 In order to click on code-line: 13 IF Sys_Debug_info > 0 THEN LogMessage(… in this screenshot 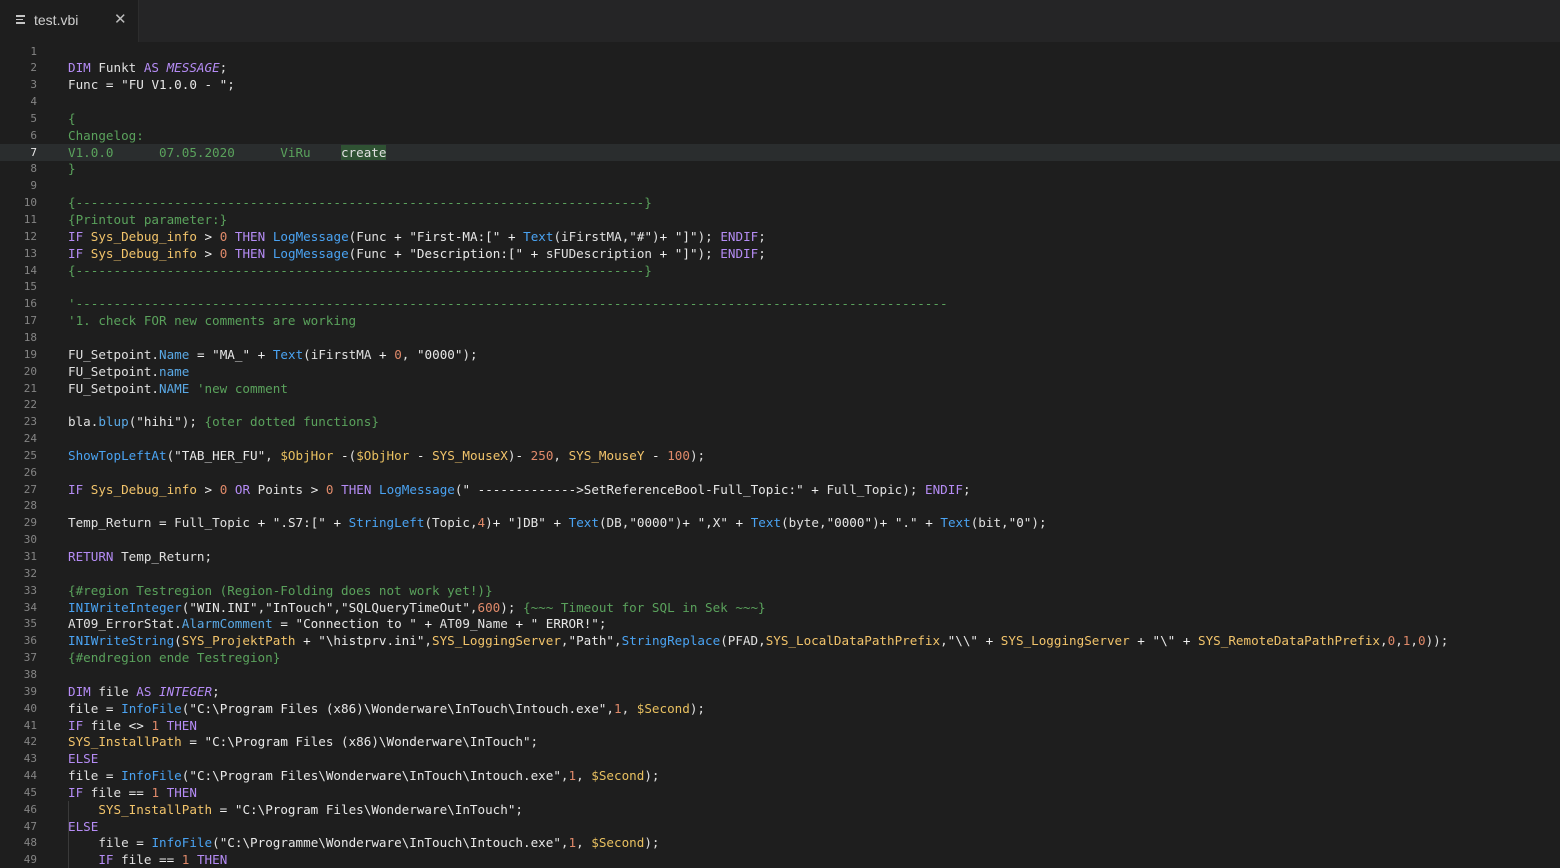, I will do `click(780, 253)`.